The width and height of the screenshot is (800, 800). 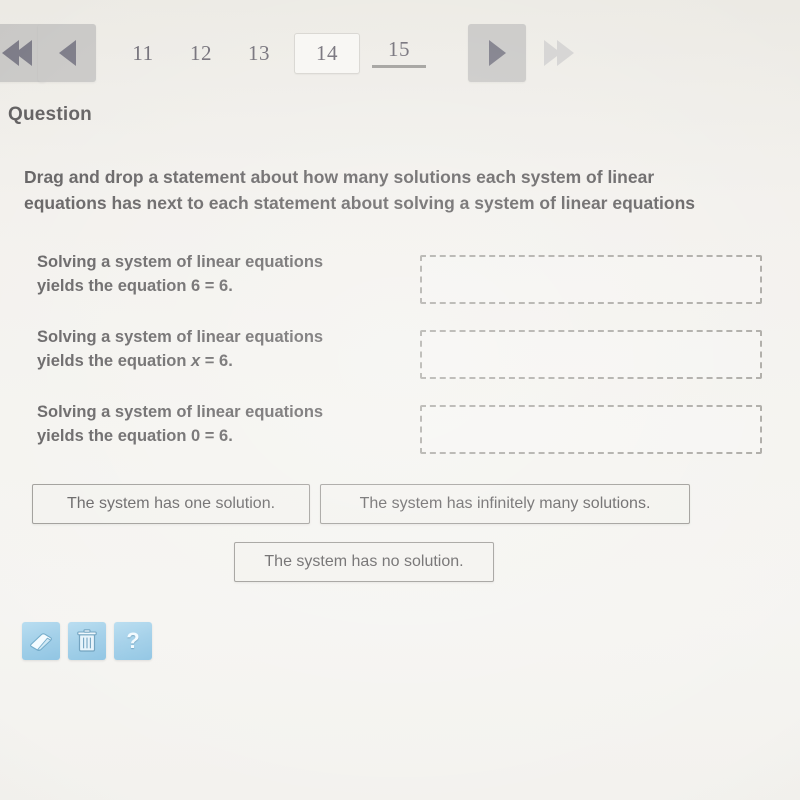 I want to click on answer-chip-label: The system has no solution., so click(x=364, y=561).